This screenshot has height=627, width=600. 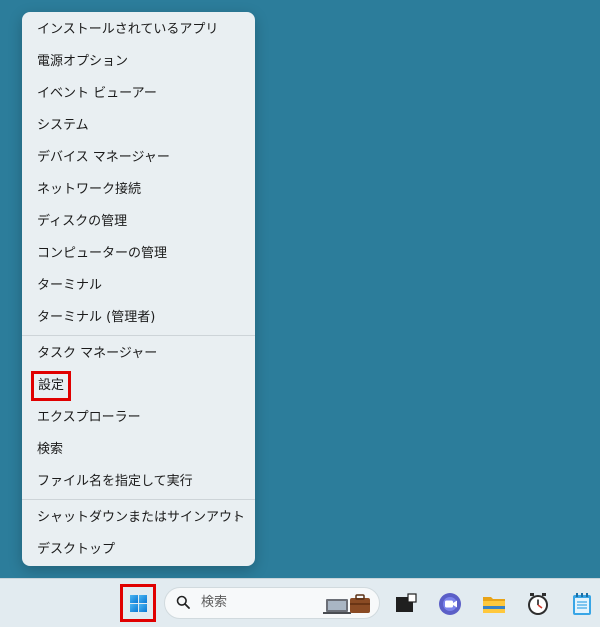 What do you see at coordinates (346, 604) in the screenshot?
I see `search-highlight-image-icon` at bounding box center [346, 604].